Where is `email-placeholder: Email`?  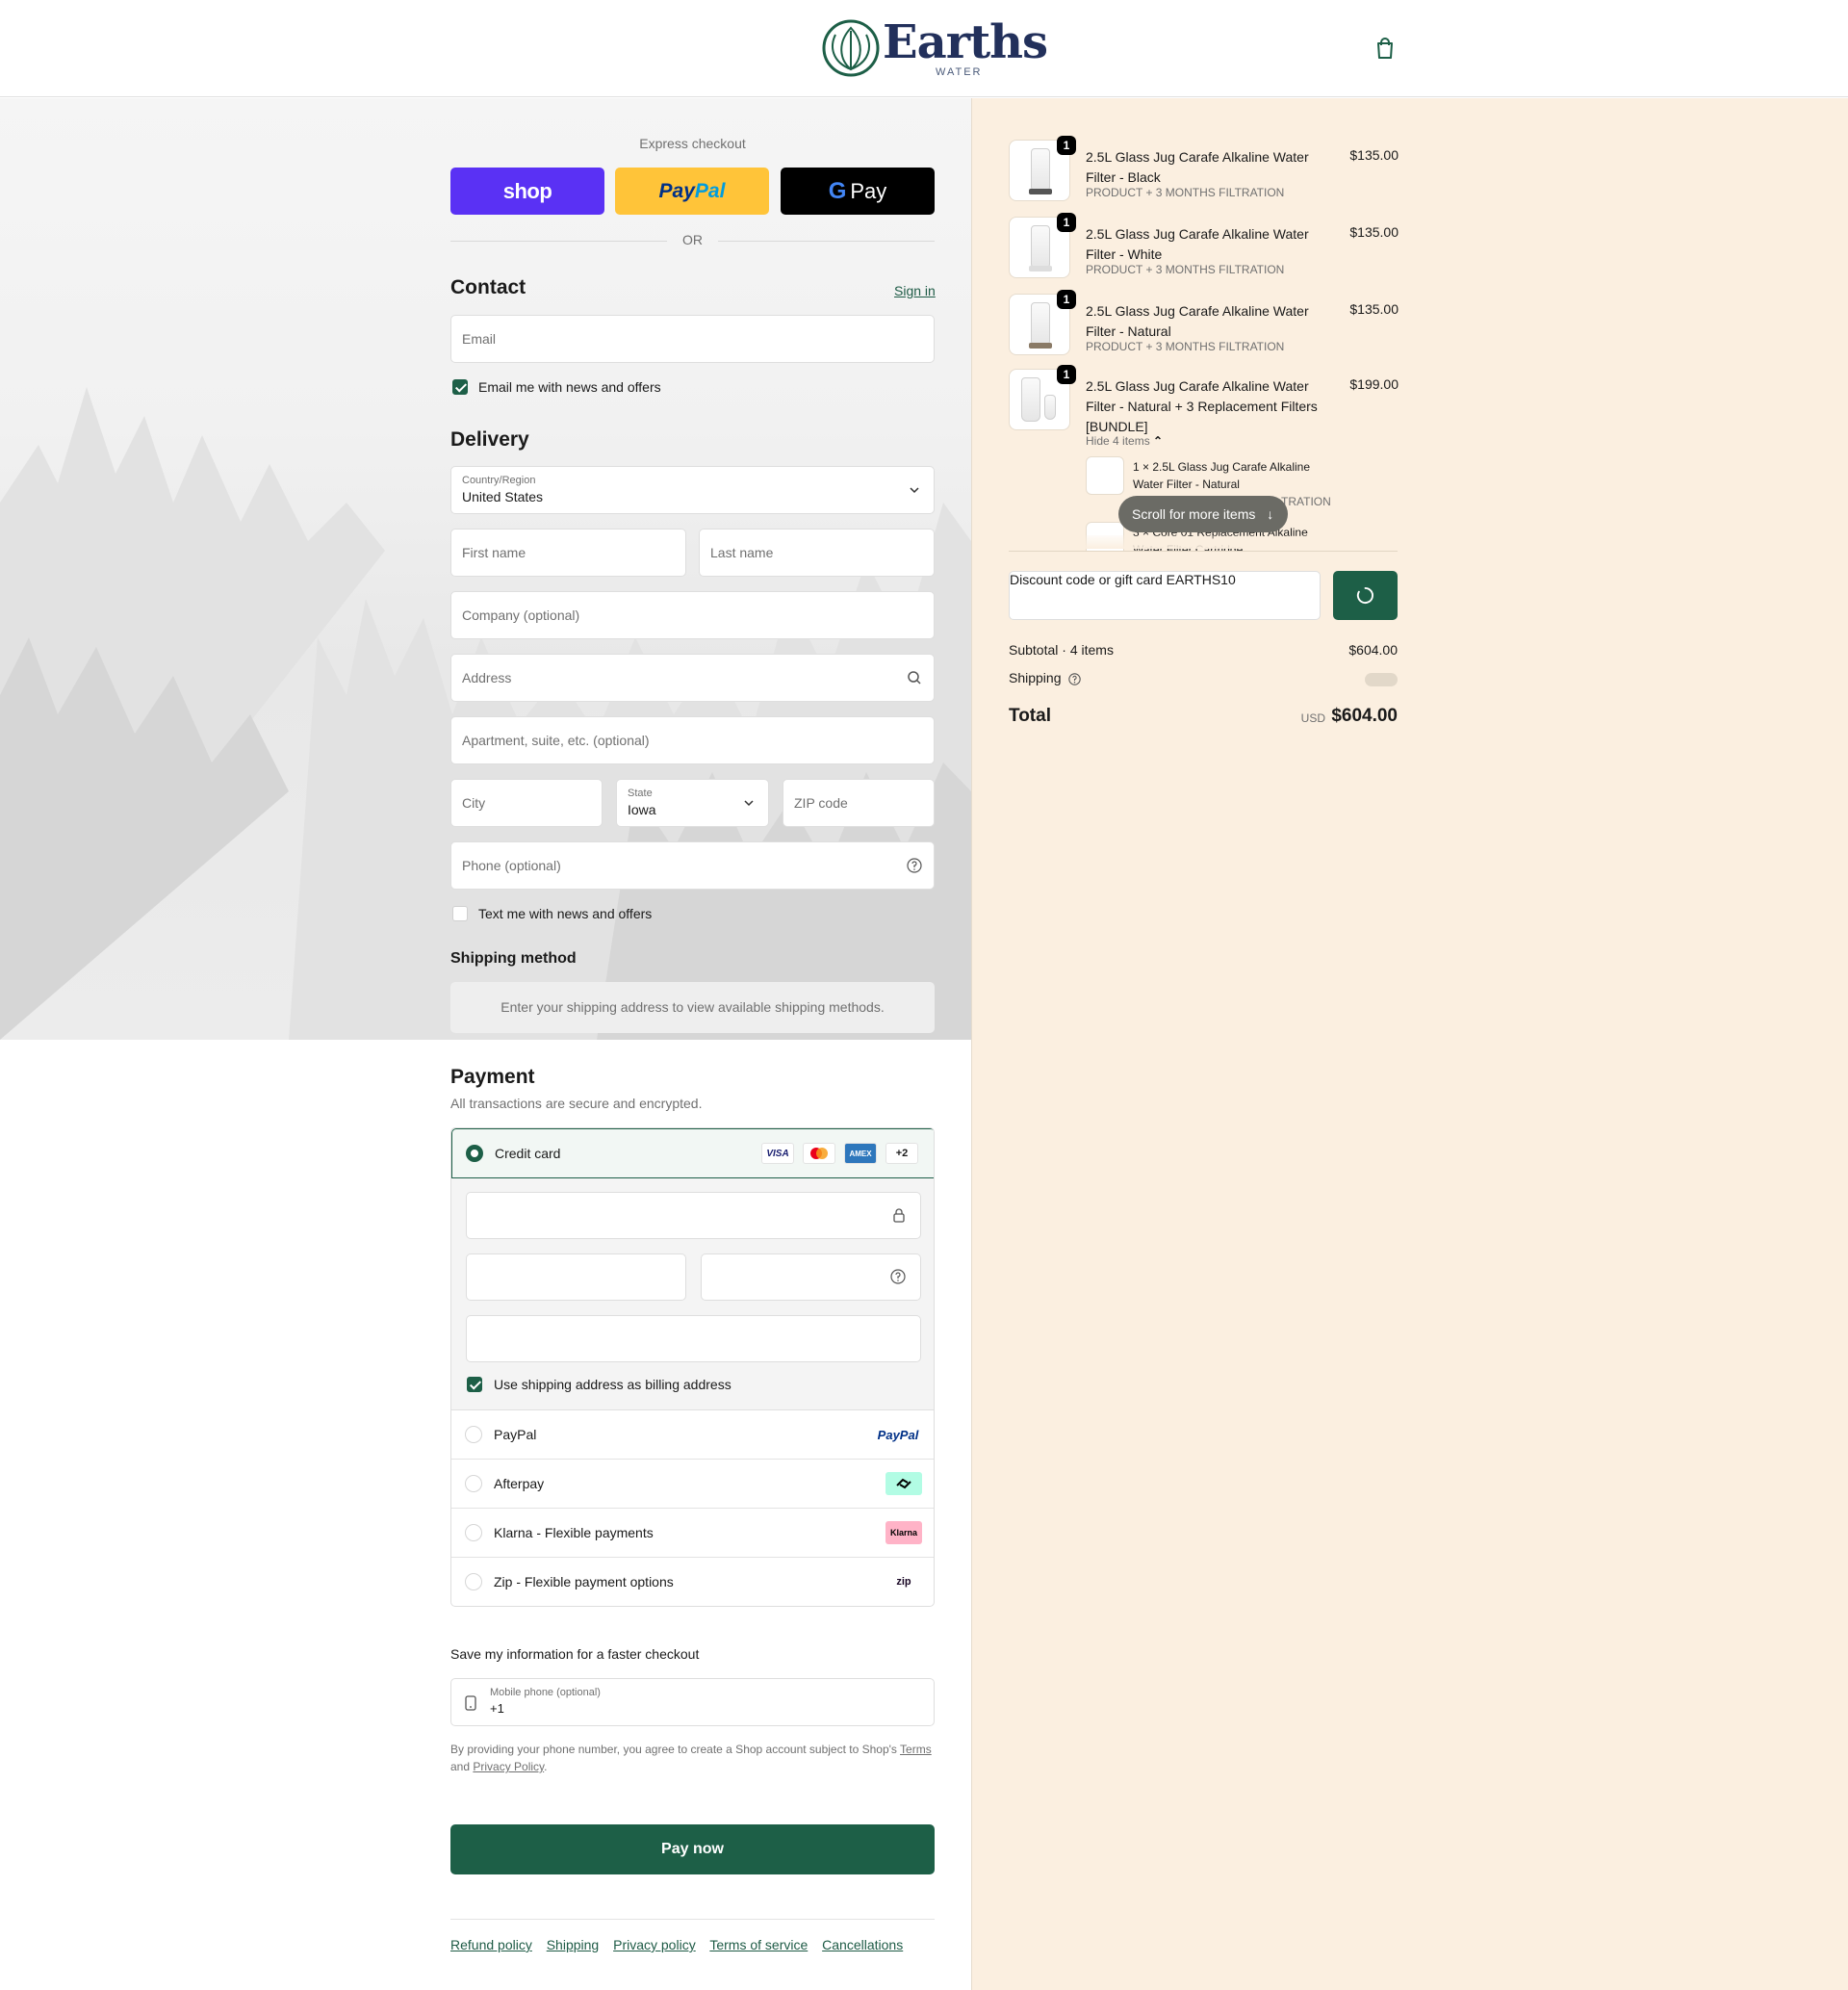
email-placeholder: Email is located at coordinates (479, 339).